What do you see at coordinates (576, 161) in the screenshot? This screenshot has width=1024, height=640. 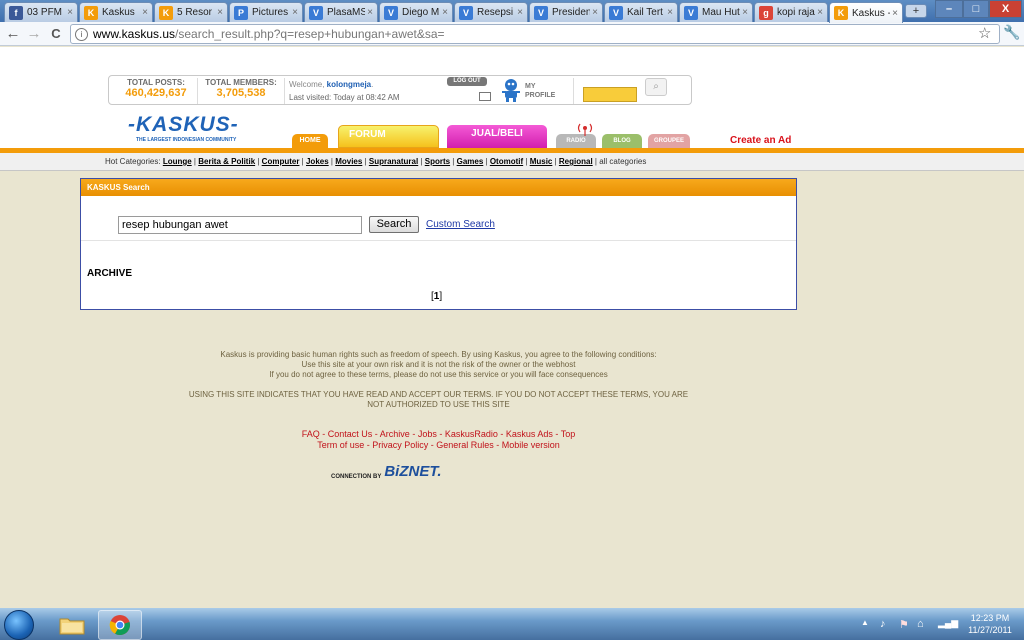 I see `category-link: Regional` at bounding box center [576, 161].